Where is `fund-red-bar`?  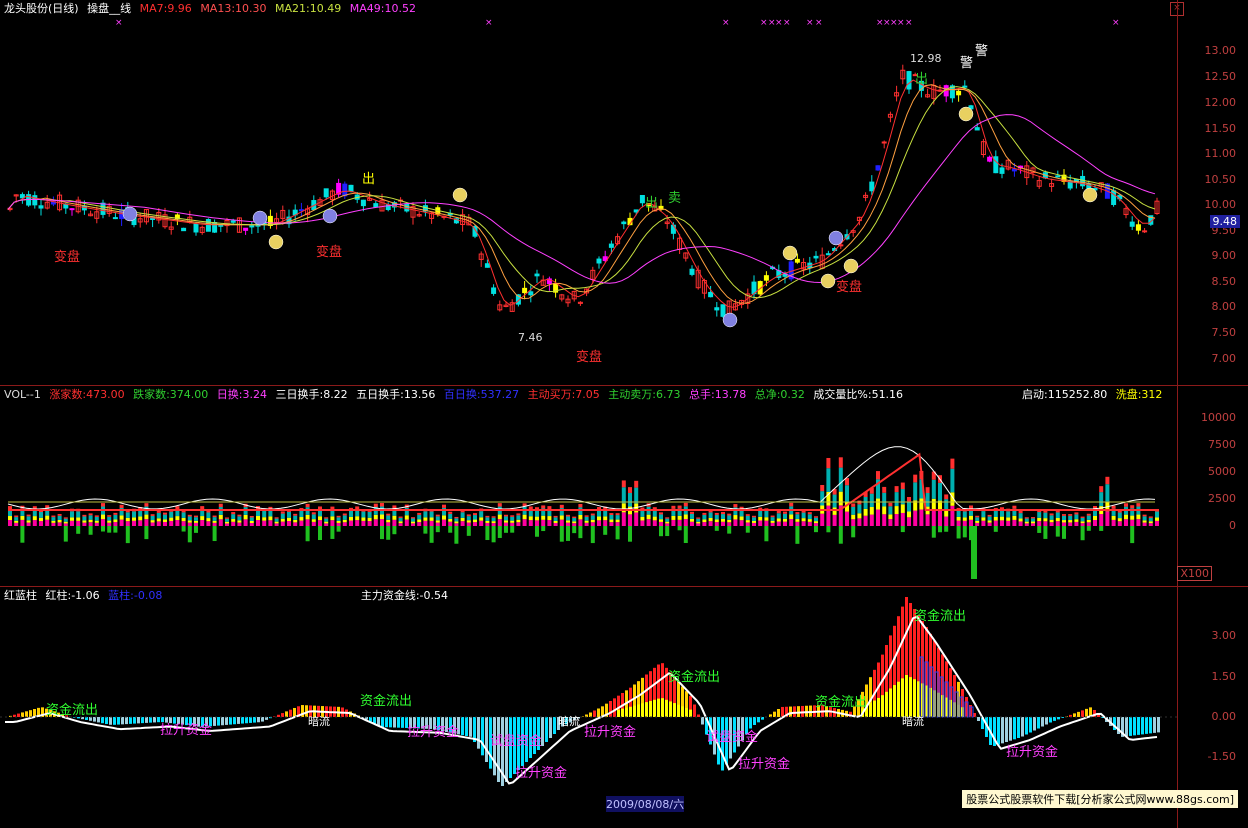 fund-red-bar is located at coordinates (30, 713).